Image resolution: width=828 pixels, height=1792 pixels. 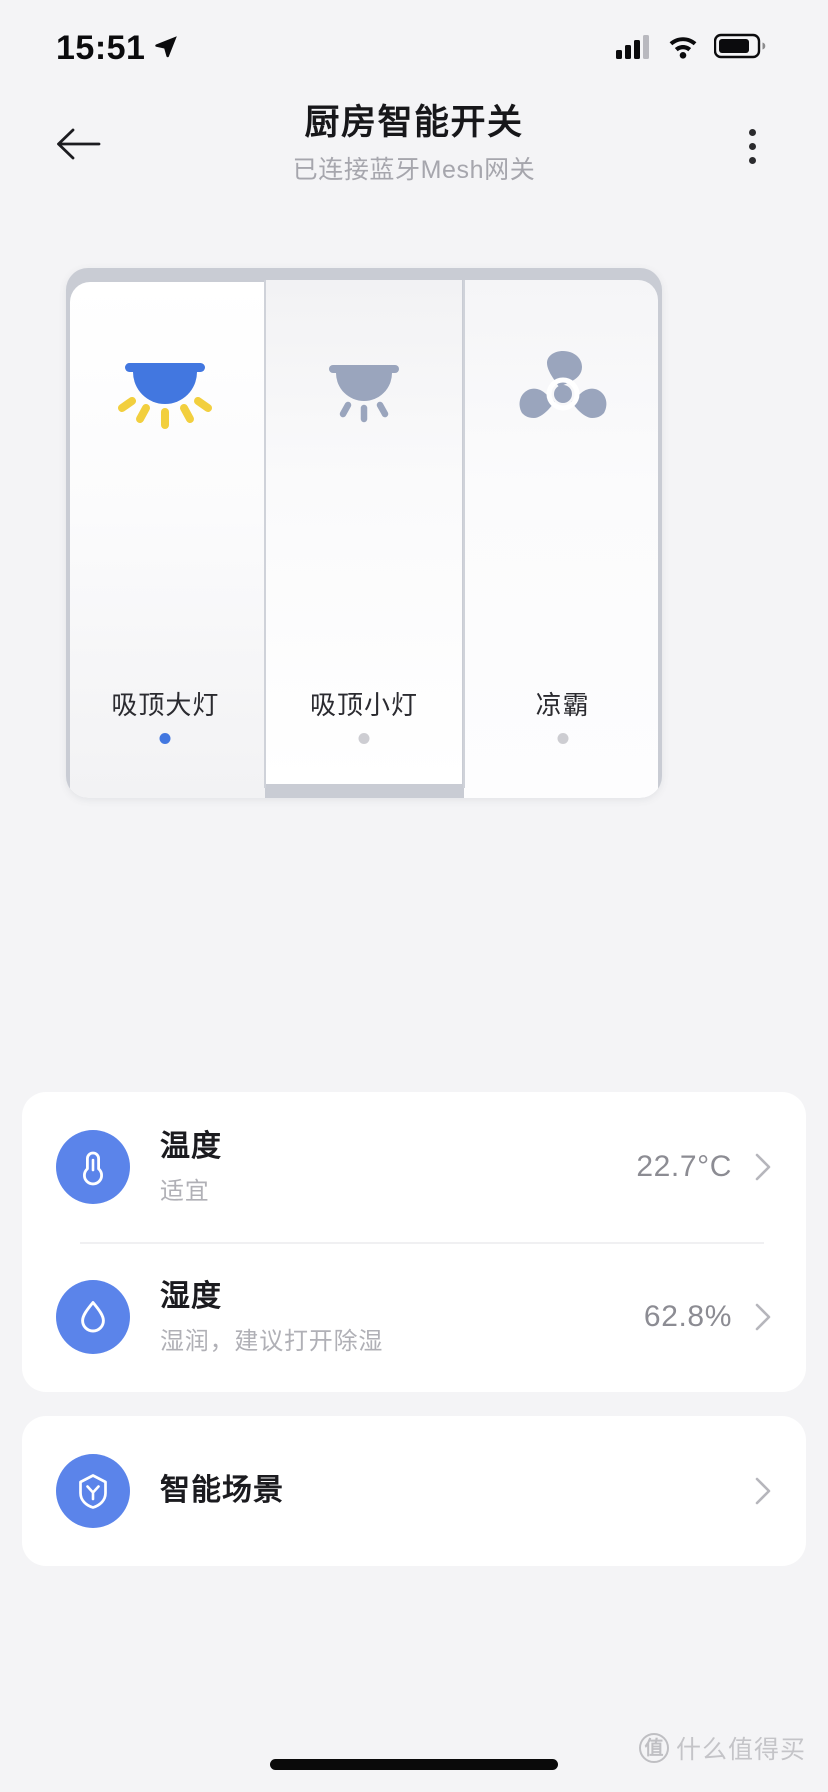 I want to click on nav-bar: 厨房智能开关 已连接蓝牙Mesh网关, so click(x=414, y=150).